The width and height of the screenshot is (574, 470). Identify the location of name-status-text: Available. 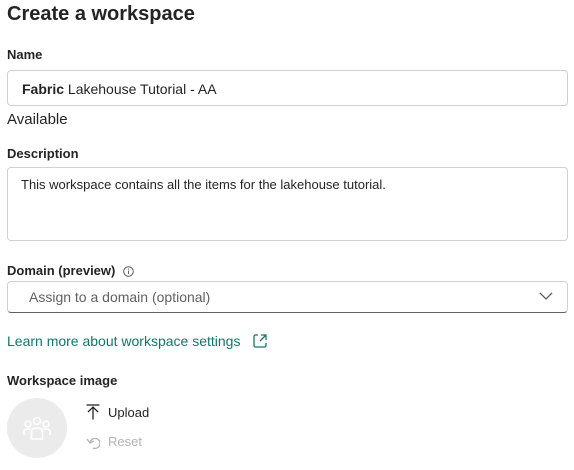
(37, 119).